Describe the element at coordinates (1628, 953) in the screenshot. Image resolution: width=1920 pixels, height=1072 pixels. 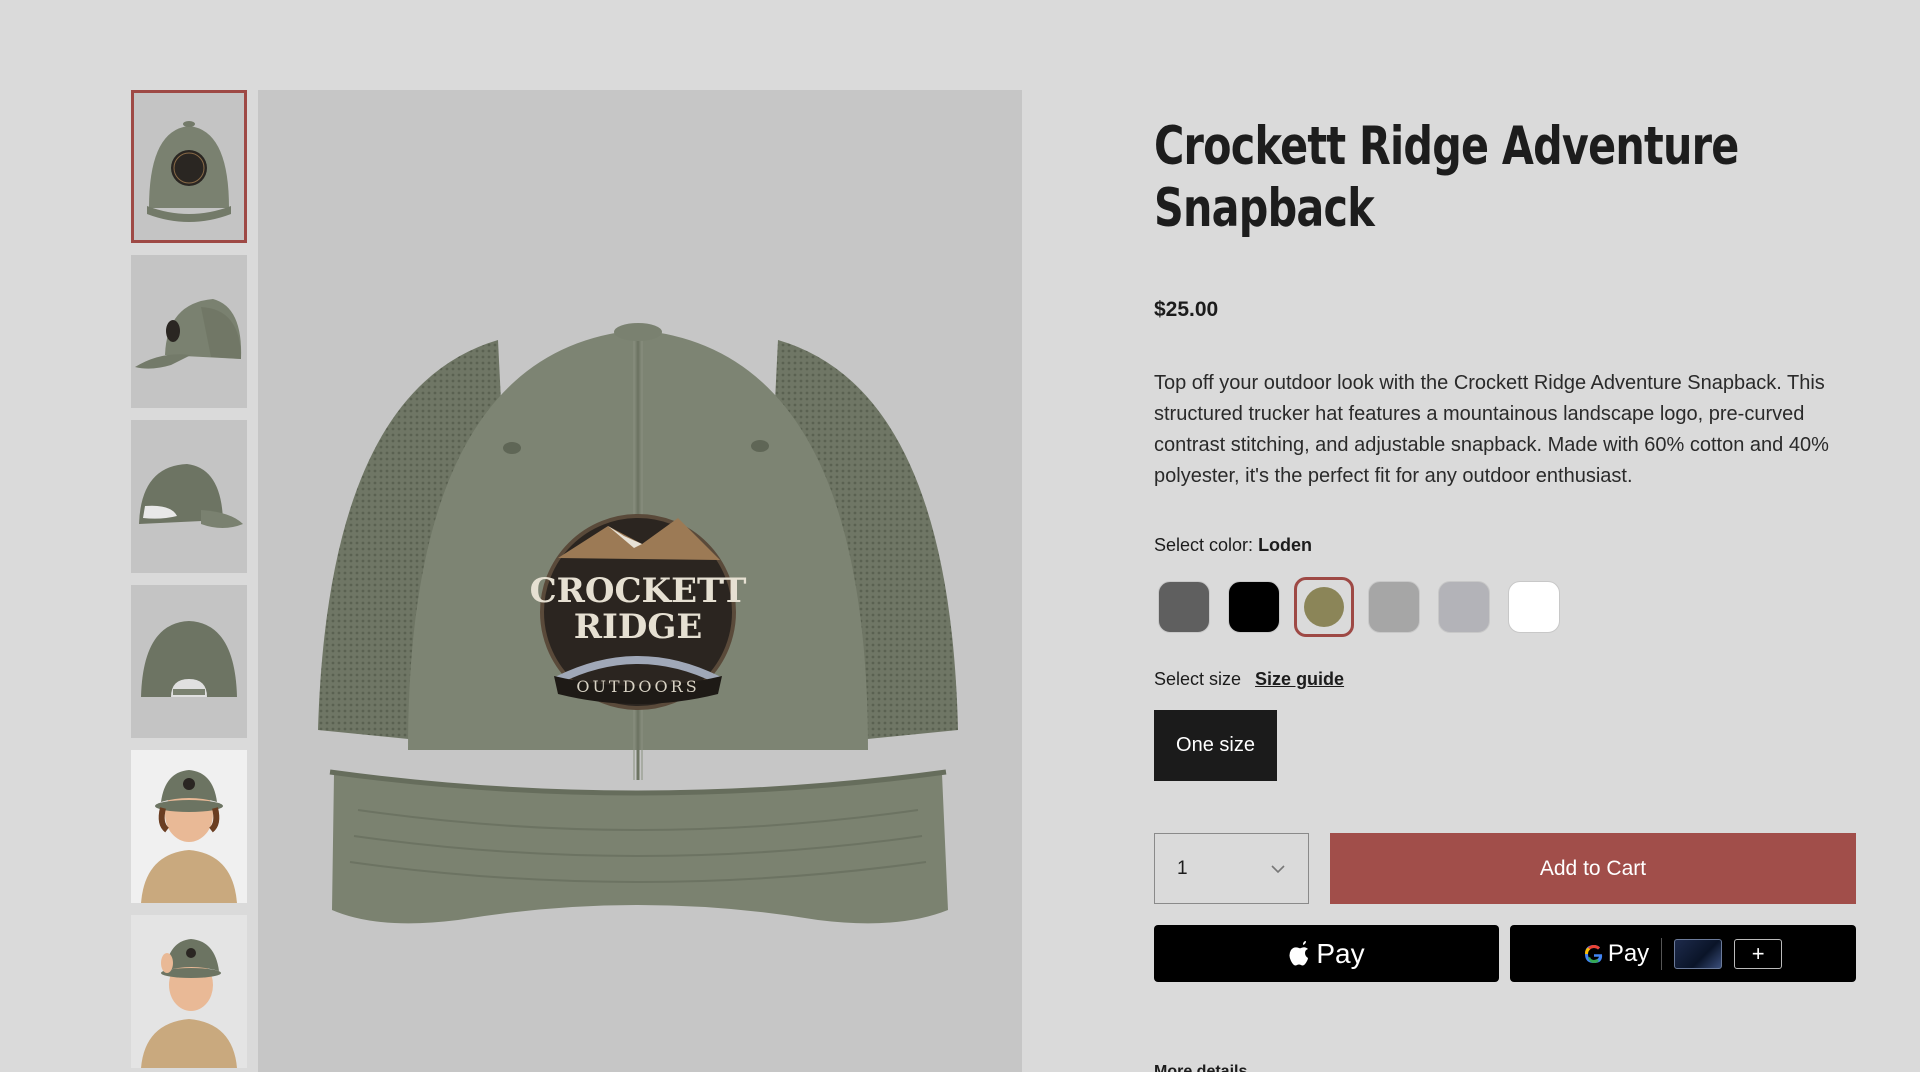
I see `google-pay-label: Pay` at that location.